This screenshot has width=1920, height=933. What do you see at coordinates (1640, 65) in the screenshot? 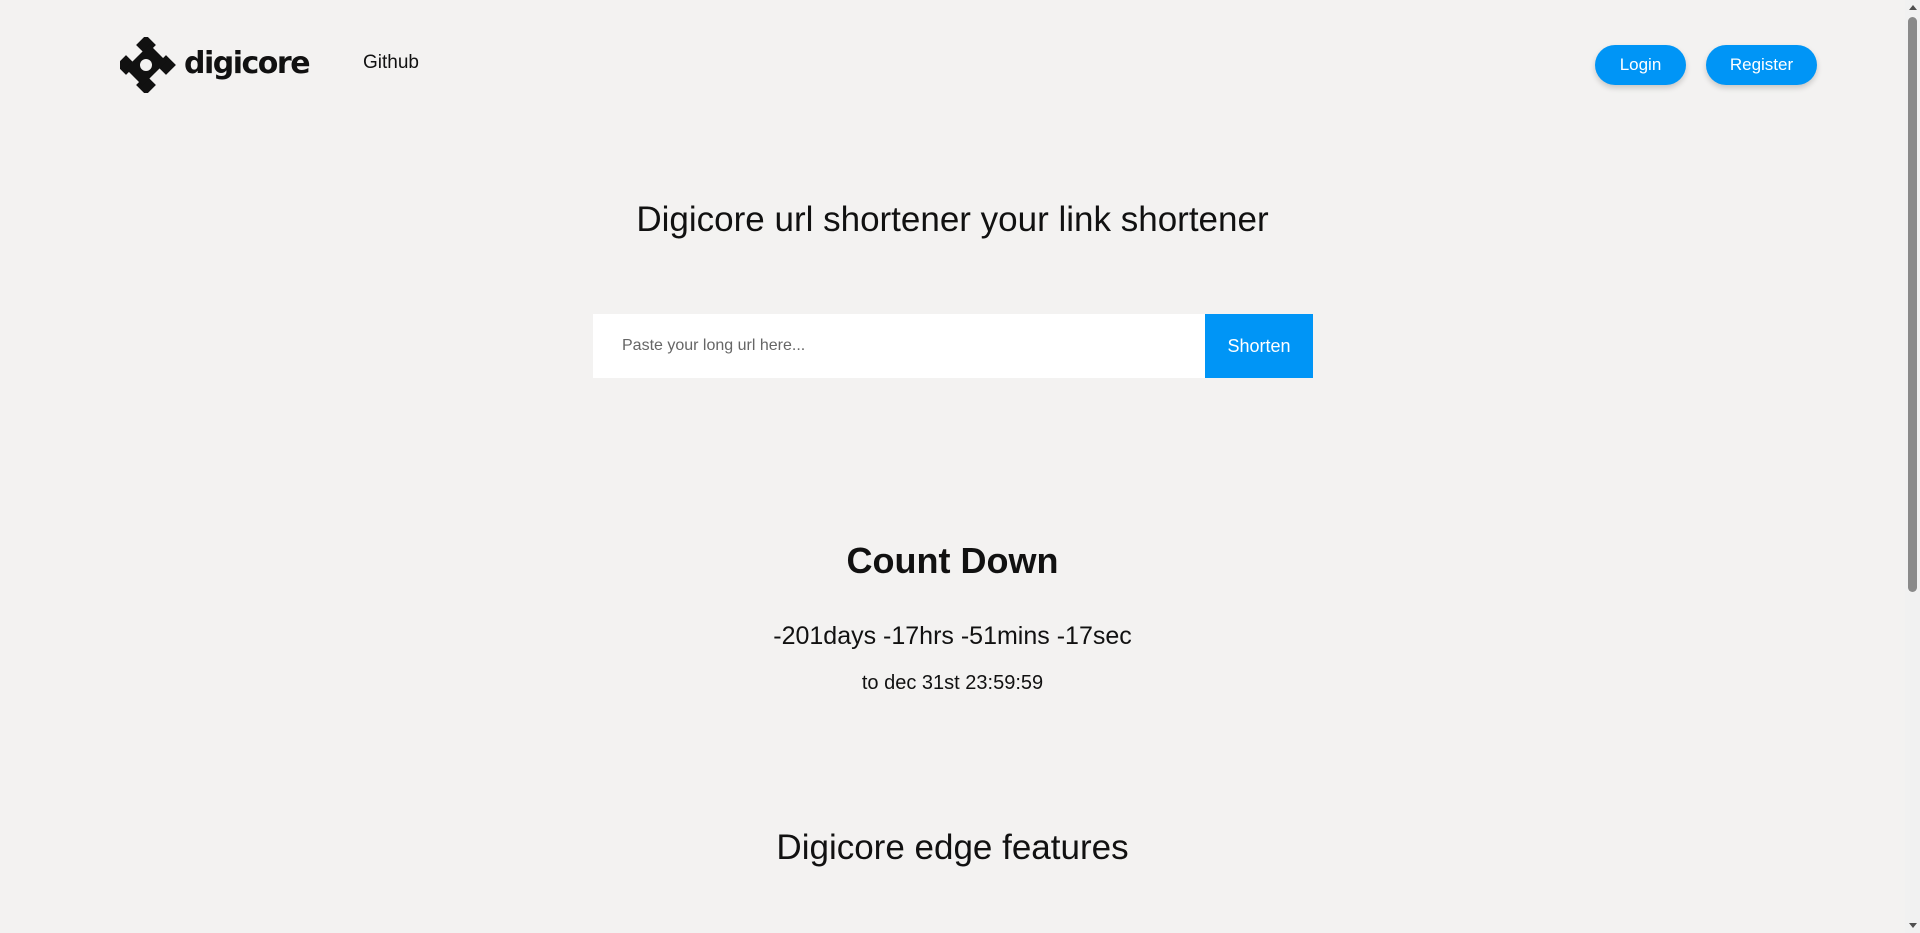
I see `login-button: Login` at bounding box center [1640, 65].